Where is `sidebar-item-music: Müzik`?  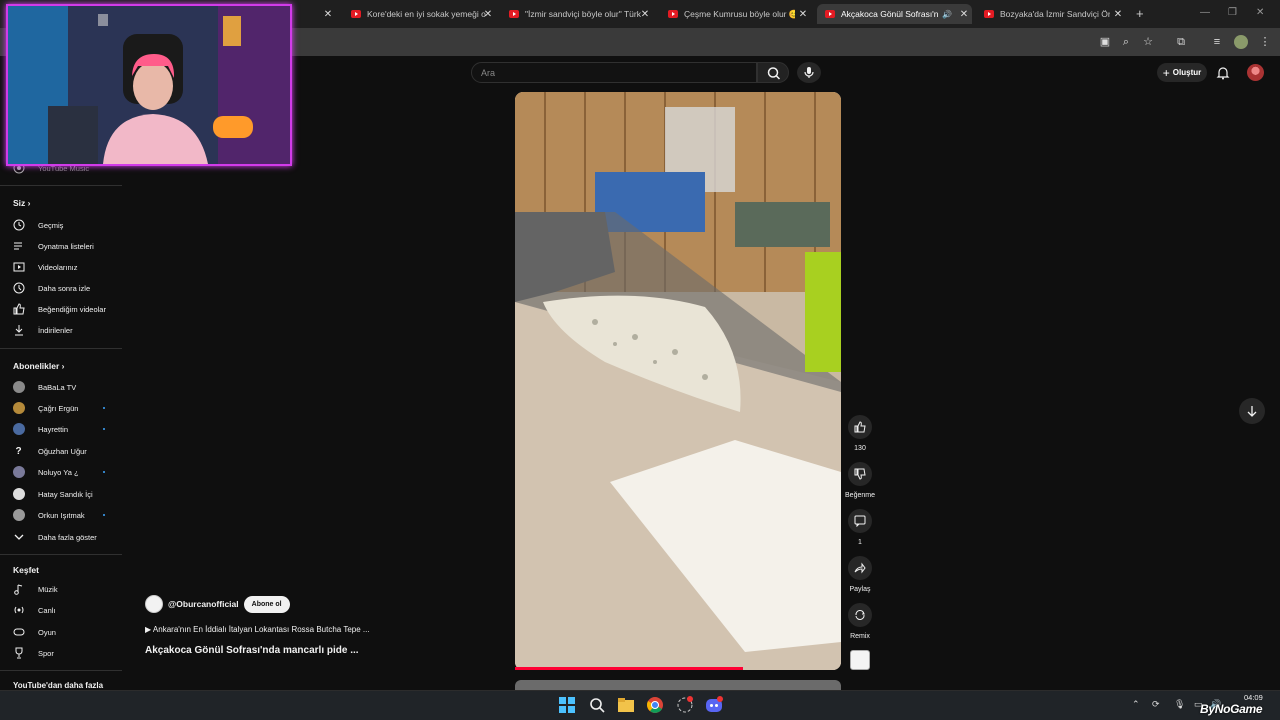 sidebar-item-music: Müzik is located at coordinates (61, 589).